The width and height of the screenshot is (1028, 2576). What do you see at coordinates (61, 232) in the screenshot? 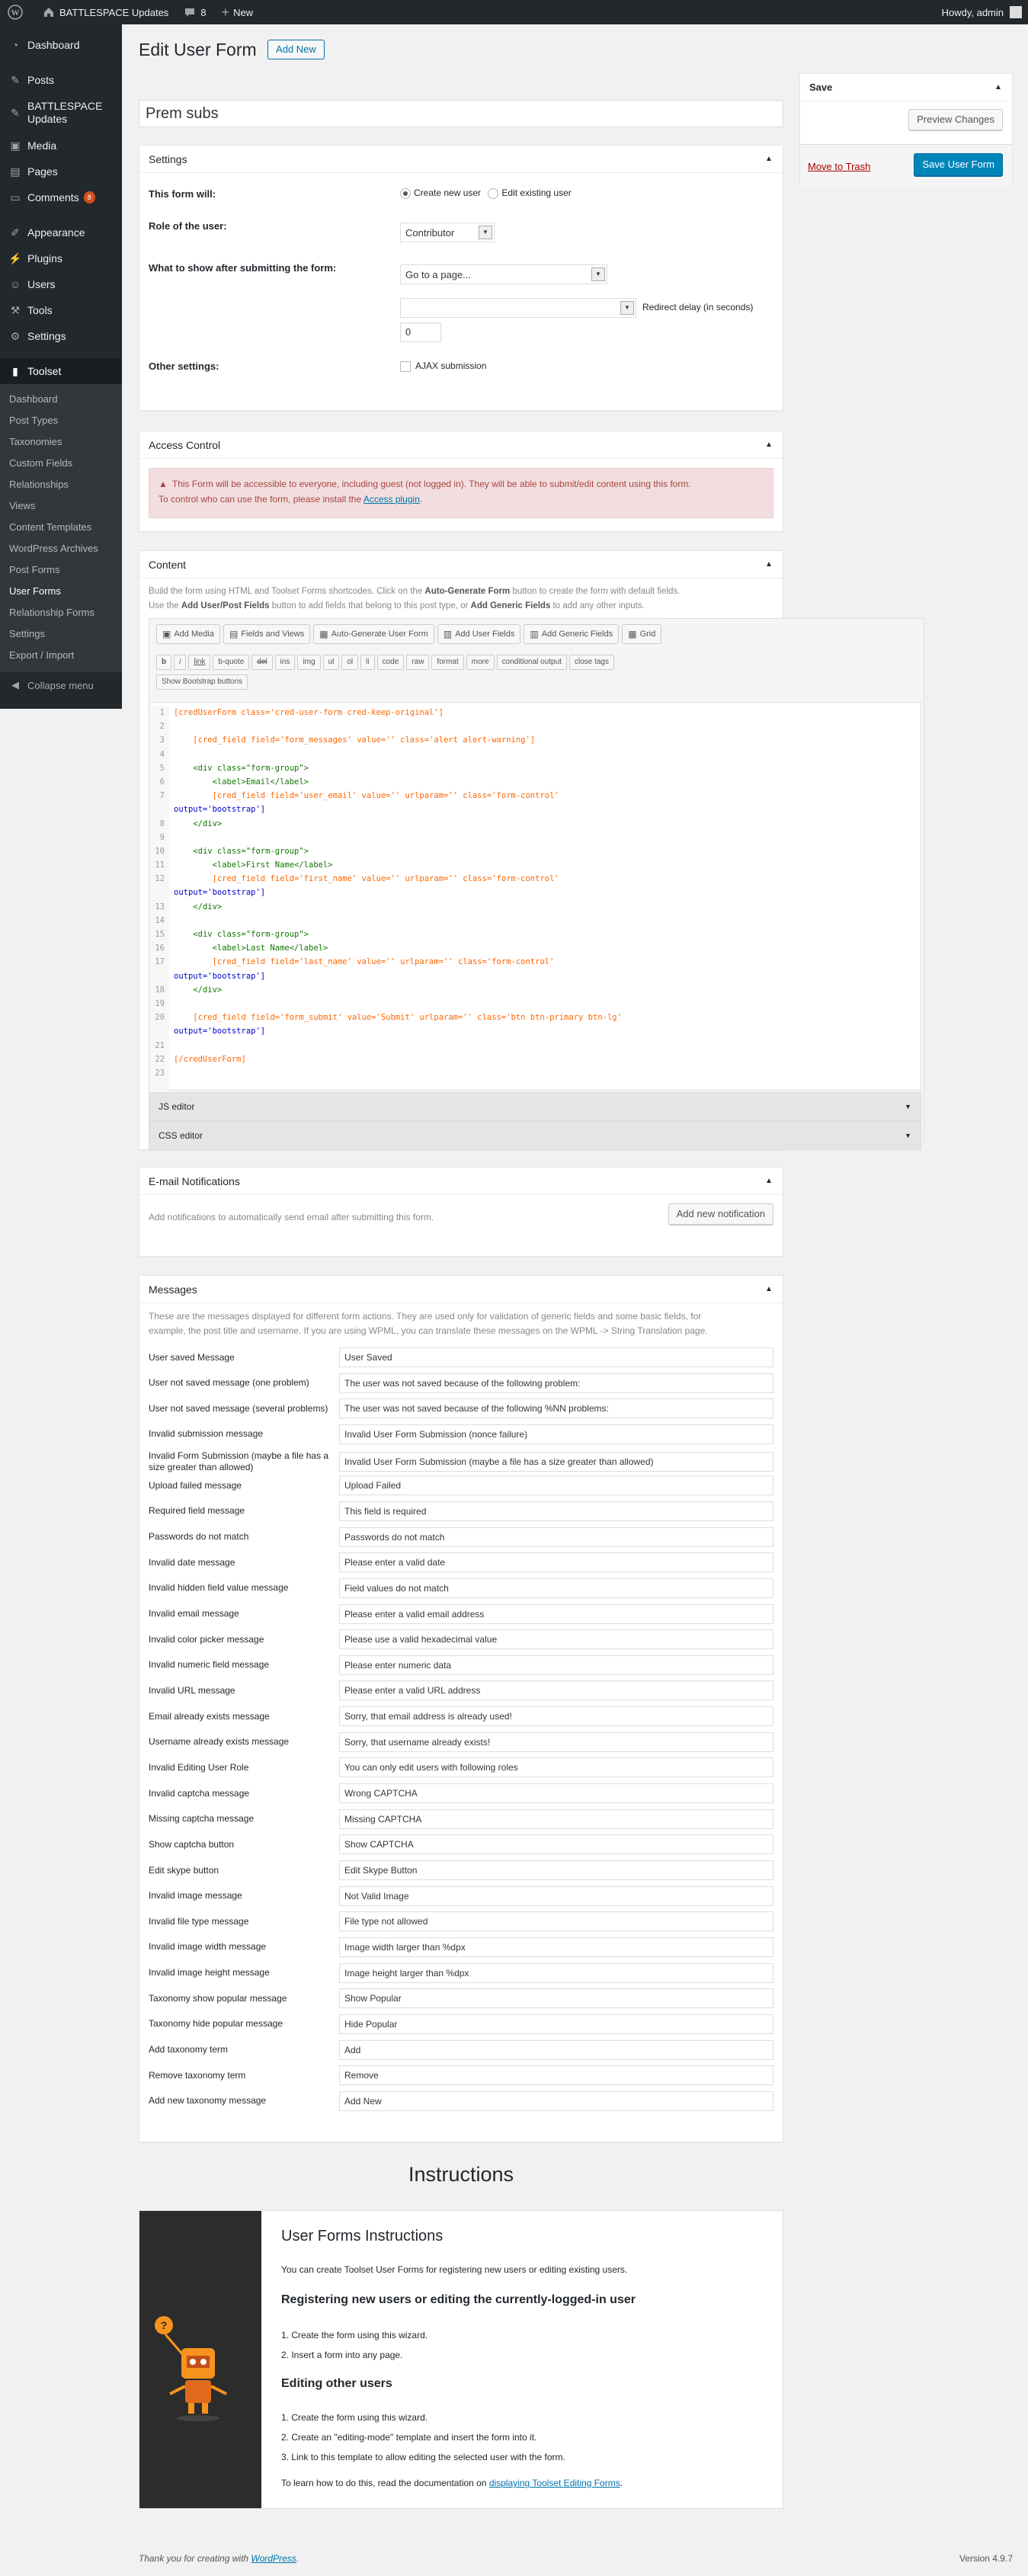
I see `menu-appearance: ✐ Appearance` at bounding box center [61, 232].